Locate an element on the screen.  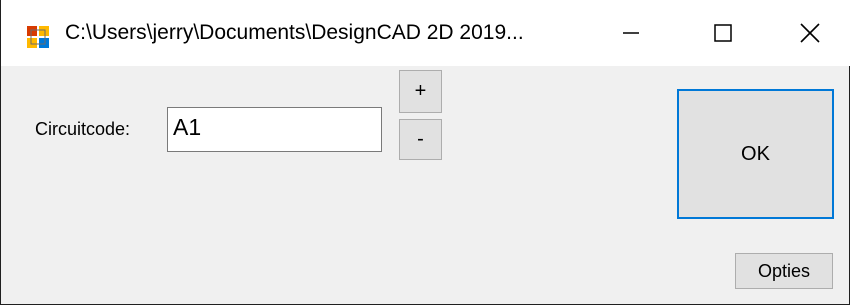
circuitcode-label: Circuitcode: is located at coordinates (83, 129).